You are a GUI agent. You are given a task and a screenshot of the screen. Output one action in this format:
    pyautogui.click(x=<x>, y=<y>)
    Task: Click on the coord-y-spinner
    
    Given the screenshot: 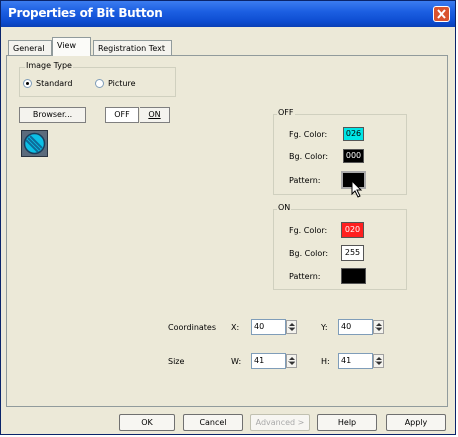 What is the action you would take?
    pyautogui.click(x=378, y=327)
    